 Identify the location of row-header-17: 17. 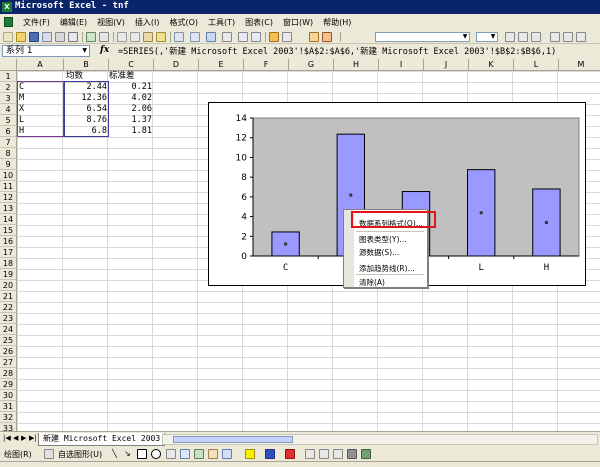
(8, 252).